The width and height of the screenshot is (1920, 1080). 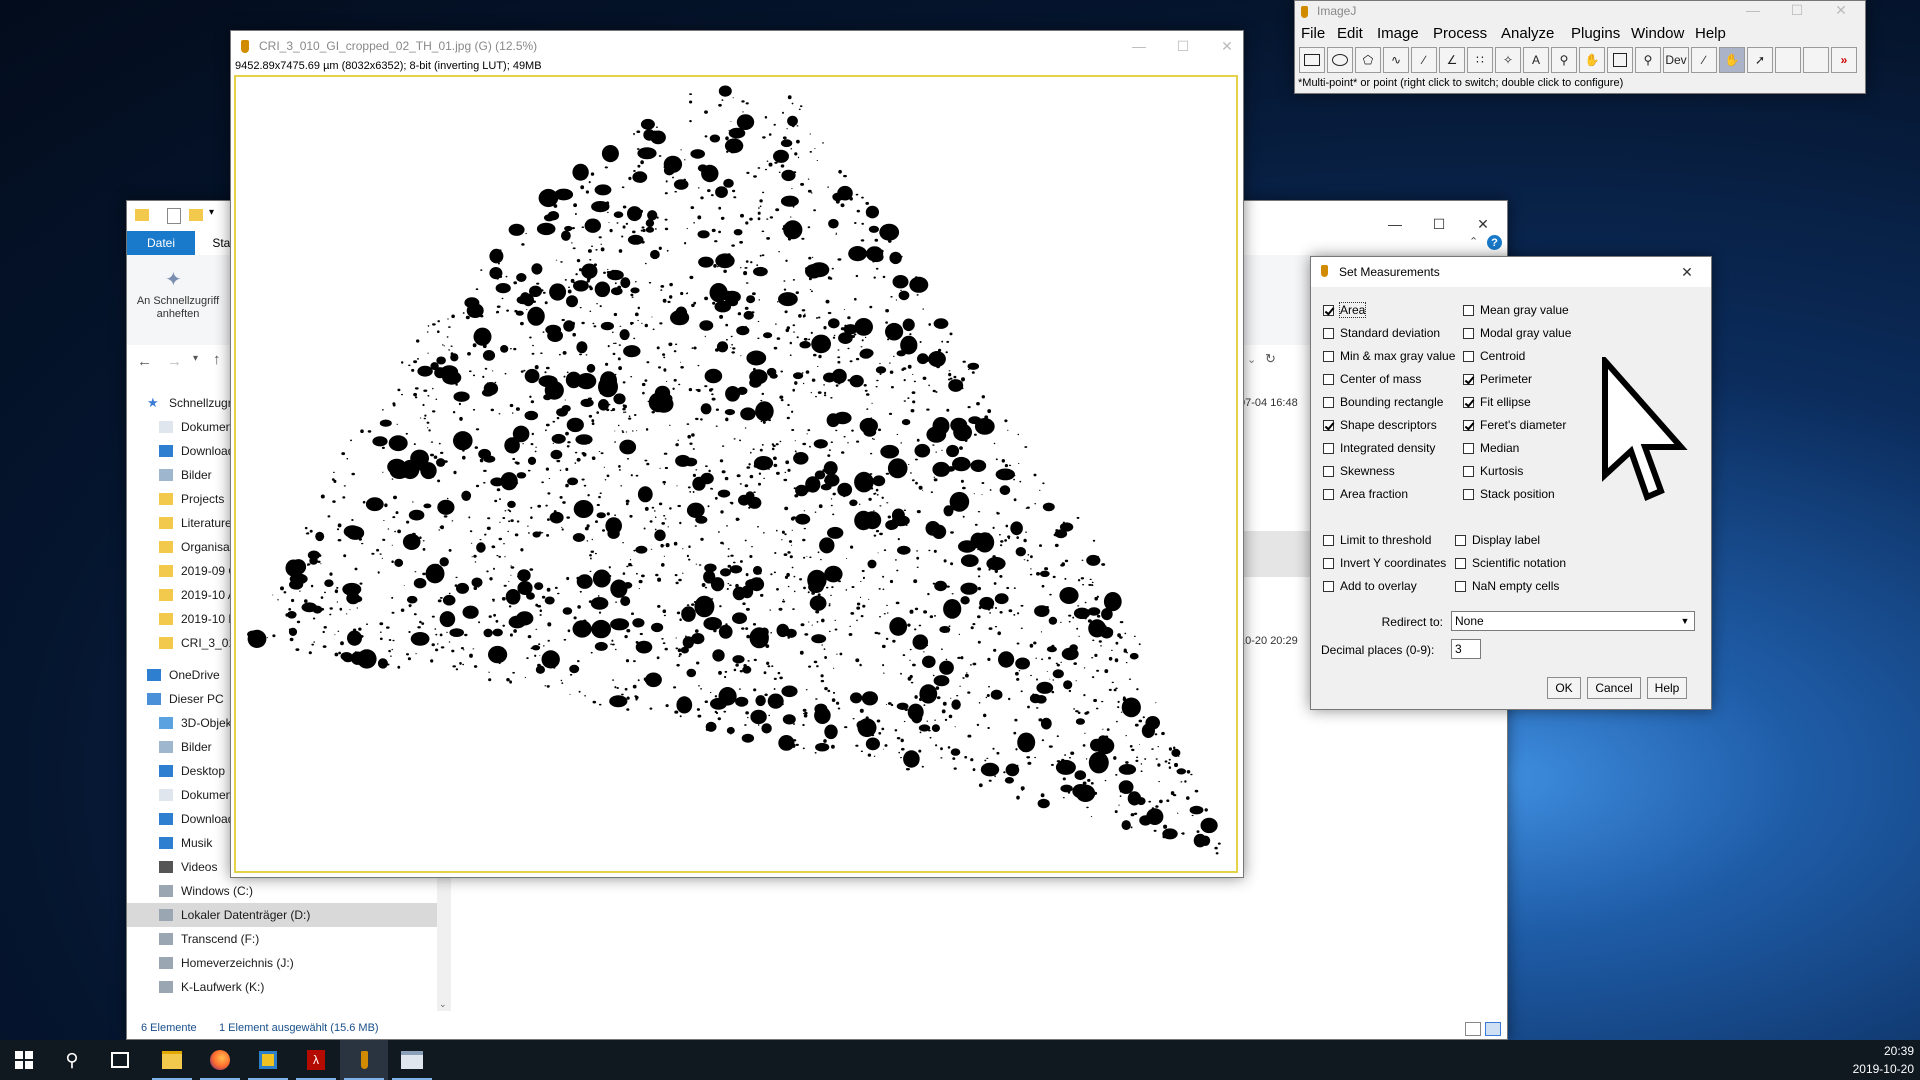 I want to click on menu-help: Help, so click(x=1710, y=33).